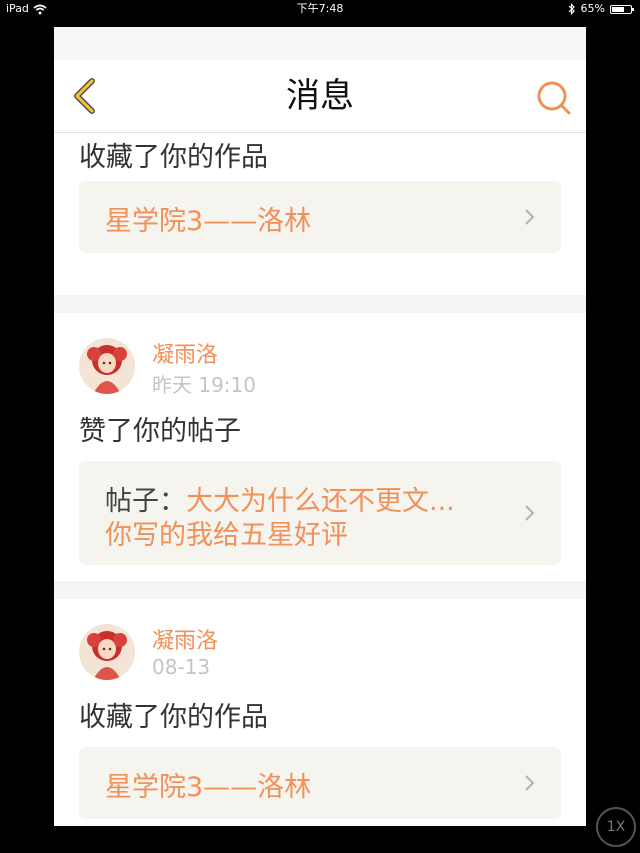  I want to click on bluetooth-icon, so click(571, 9).